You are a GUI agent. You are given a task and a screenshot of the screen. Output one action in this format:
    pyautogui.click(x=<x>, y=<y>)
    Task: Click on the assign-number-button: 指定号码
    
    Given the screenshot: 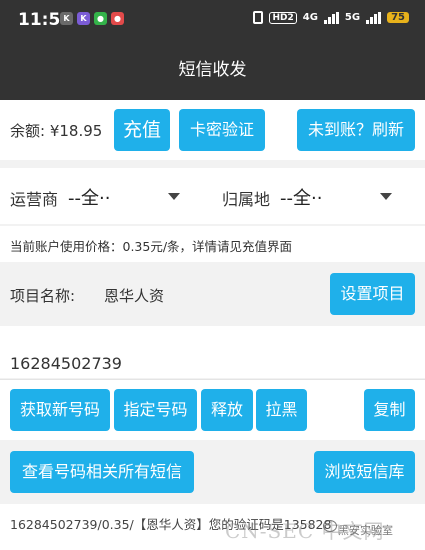 What is the action you would take?
    pyautogui.click(x=155, y=410)
    